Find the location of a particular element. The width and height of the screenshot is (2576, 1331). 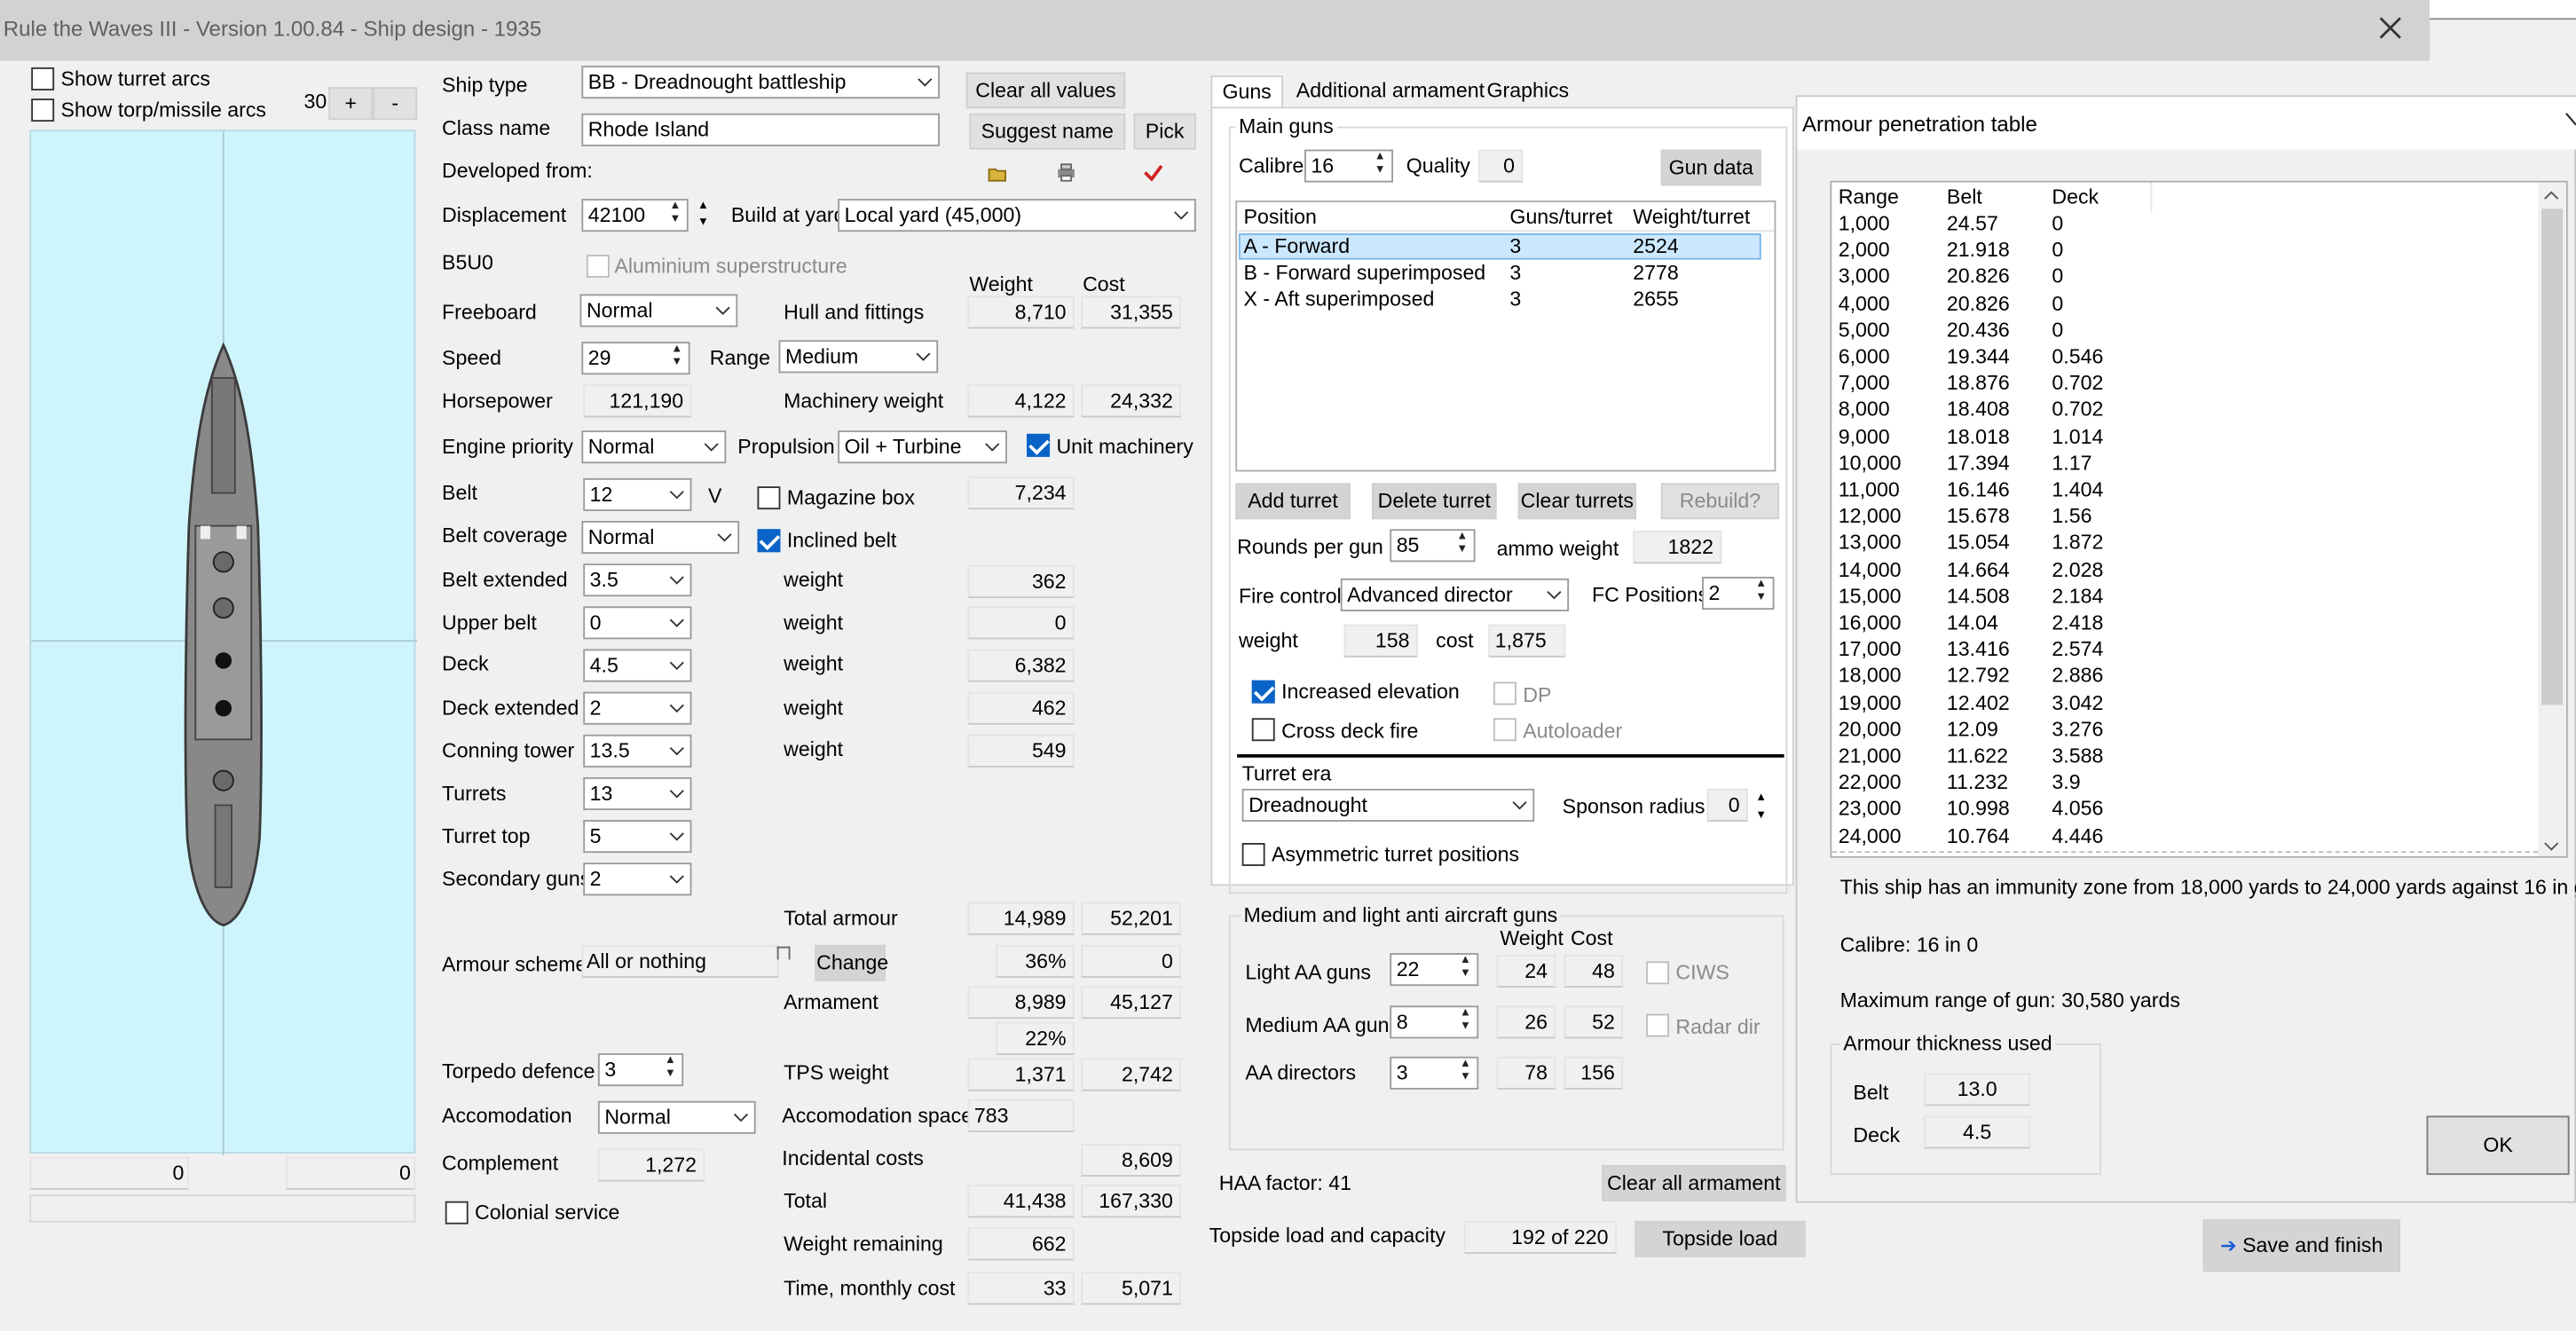

ciws-checkbox is located at coordinates (1658, 973).